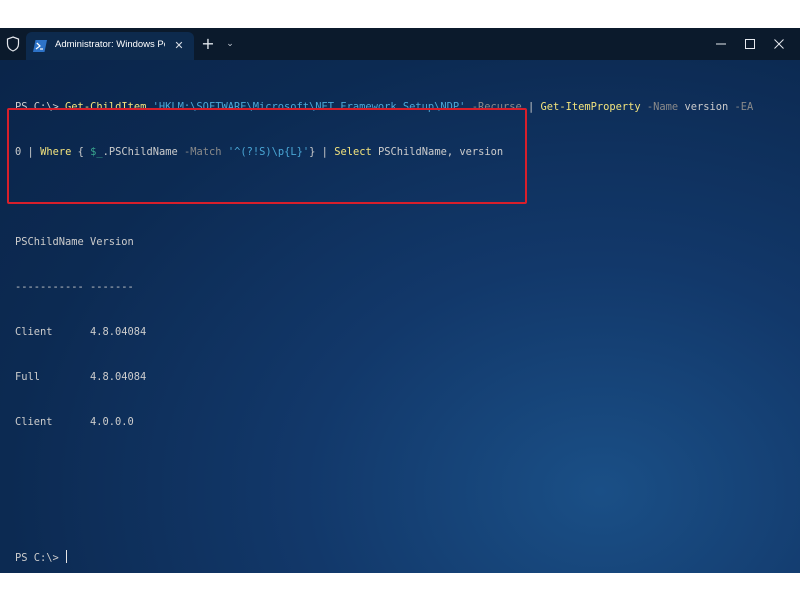  What do you see at coordinates (112, 242) in the screenshot?
I see `header-version: Version` at bounding box center [112, 242].